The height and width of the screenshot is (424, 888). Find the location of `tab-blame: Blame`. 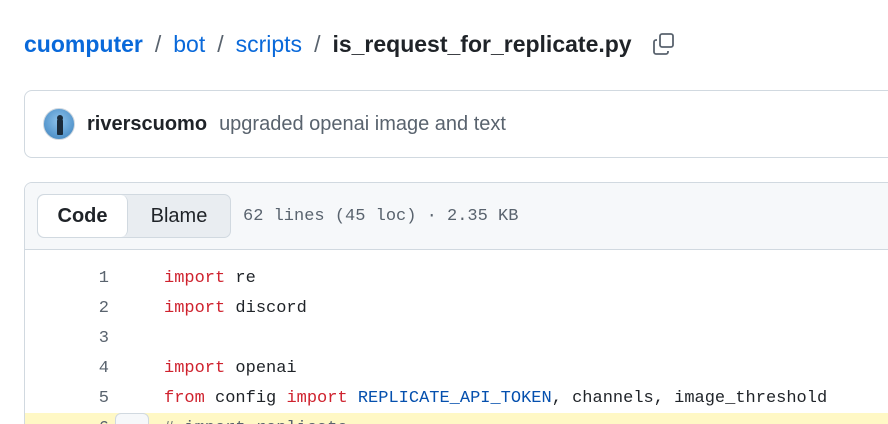

tab-blame: Blame is located at coordinates (179, 216).